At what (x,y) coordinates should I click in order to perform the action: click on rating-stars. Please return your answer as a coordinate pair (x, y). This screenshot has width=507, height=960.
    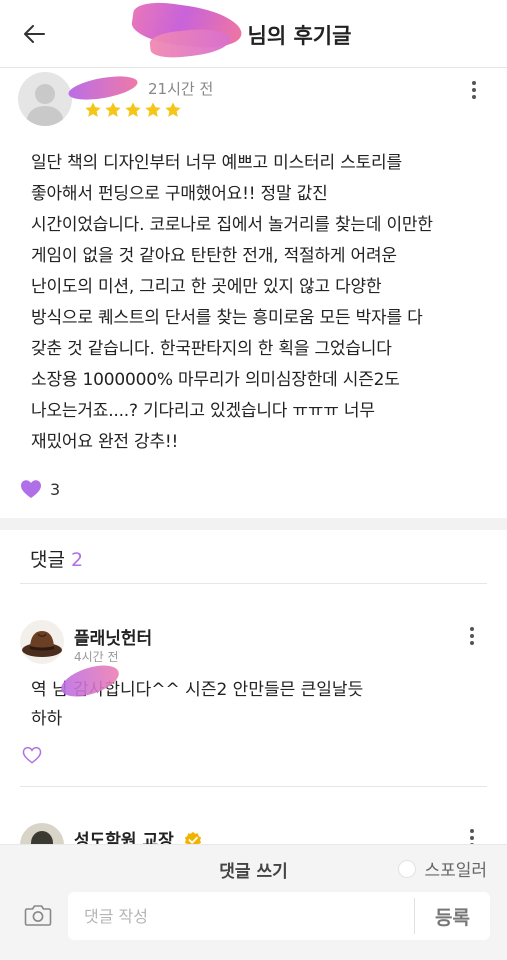
    Looking at the image, I should click on (133, 110).